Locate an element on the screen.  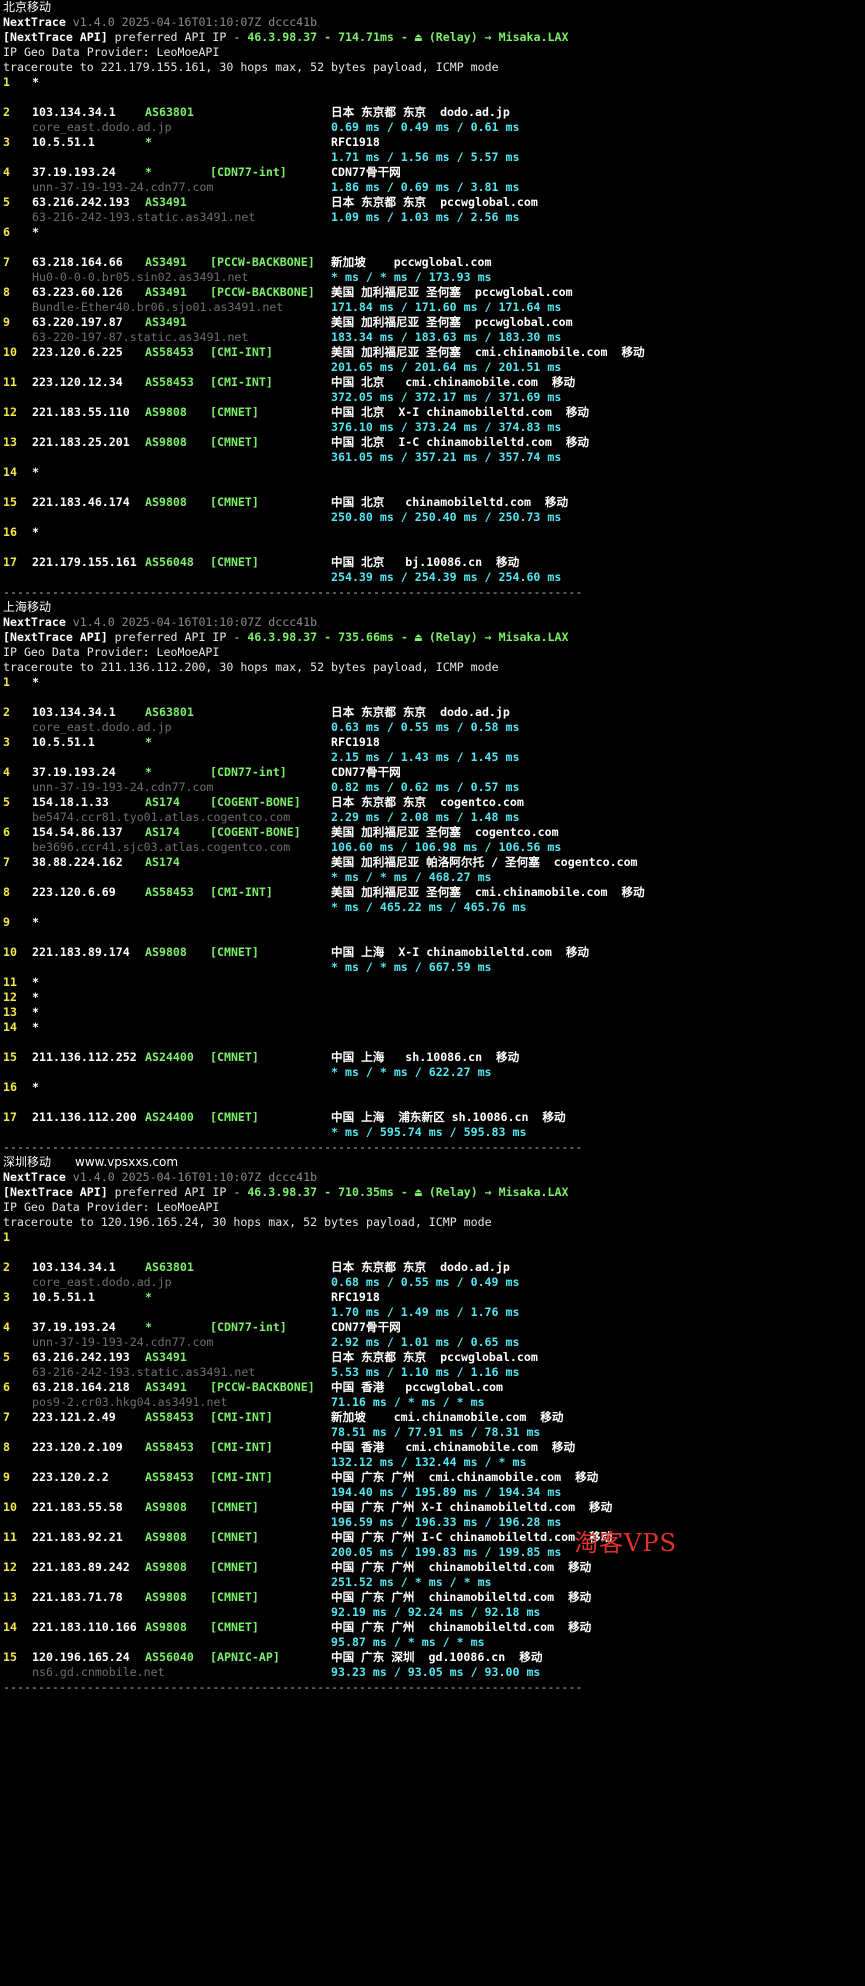
hop-detail-row: * ms / 465.22 ms / 465.76 ms is located at coordinates (343, 907).